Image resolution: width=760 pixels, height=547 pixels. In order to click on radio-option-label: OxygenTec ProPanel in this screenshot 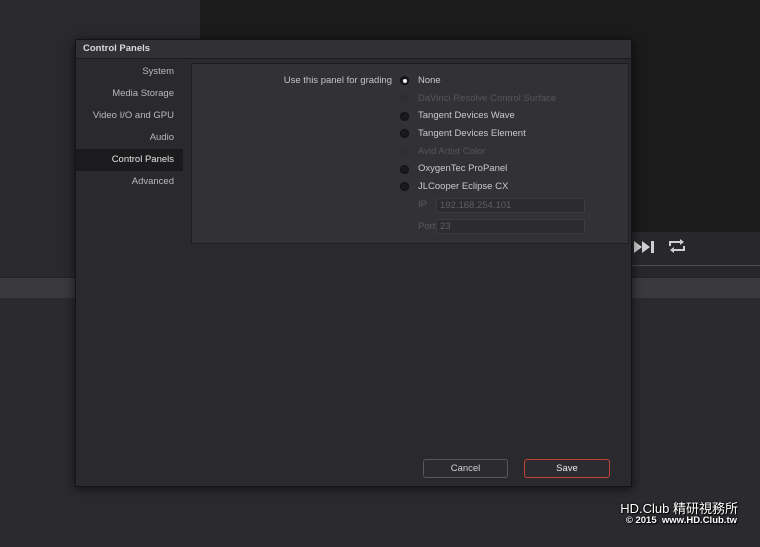, I will do `click(463, 169)`.